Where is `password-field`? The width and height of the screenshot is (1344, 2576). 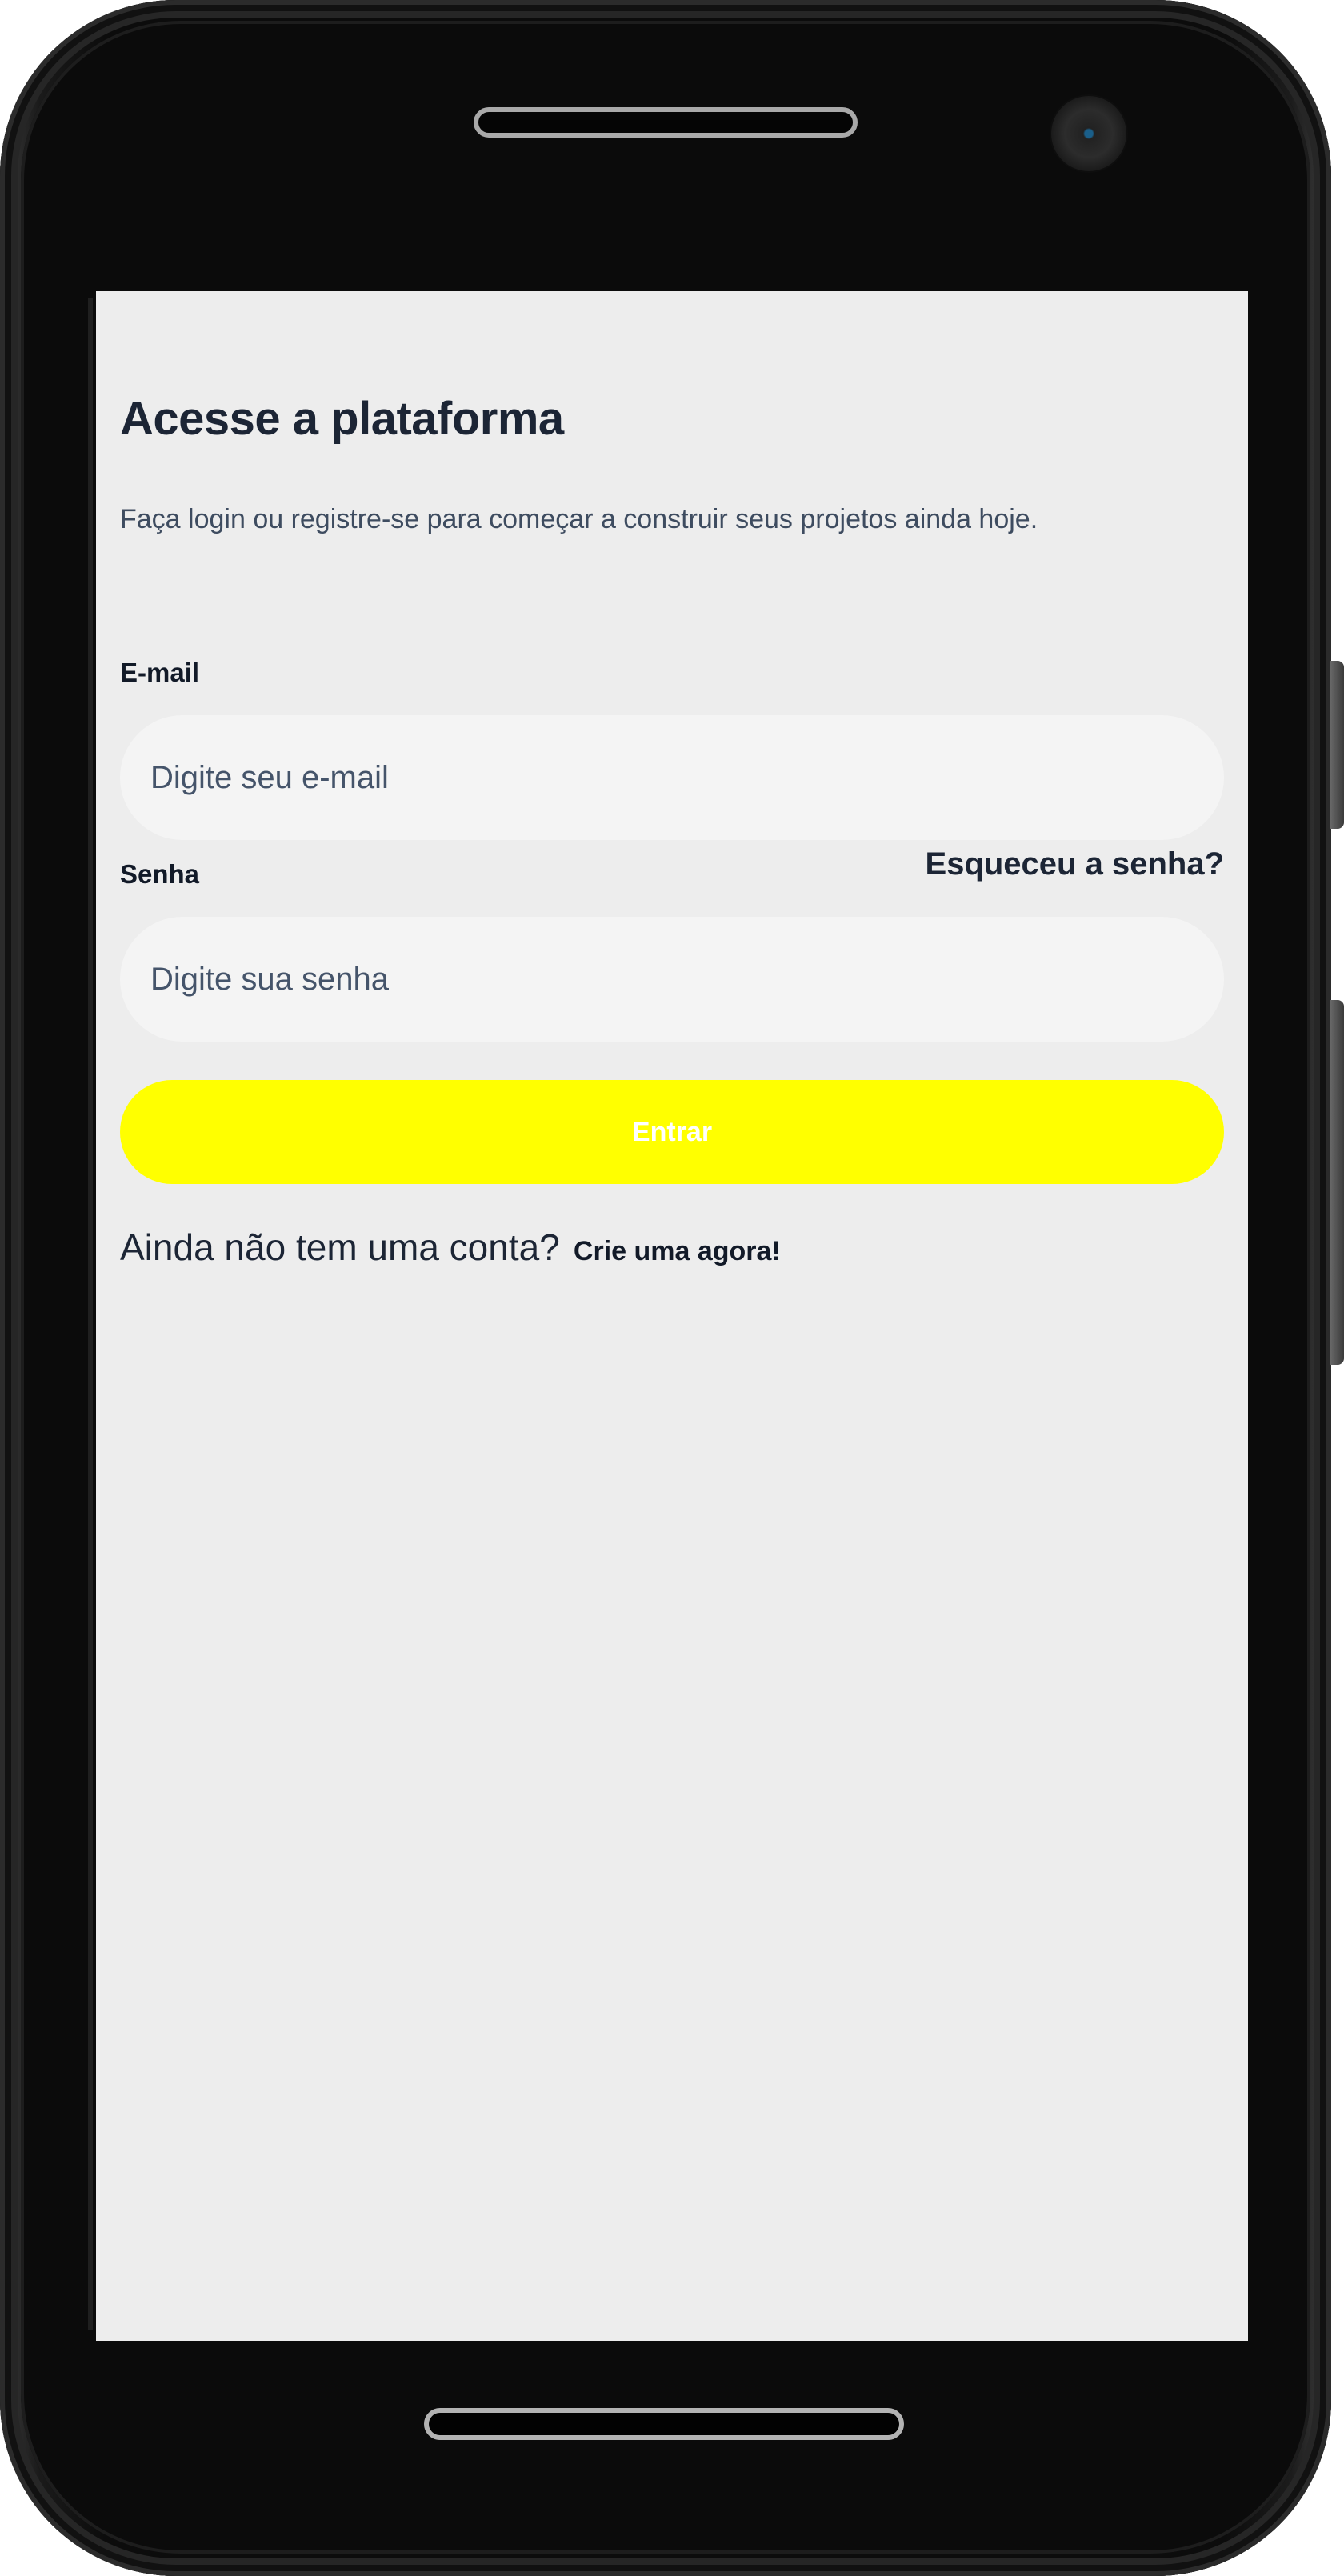 password-field is located at coordinates (686, 979).